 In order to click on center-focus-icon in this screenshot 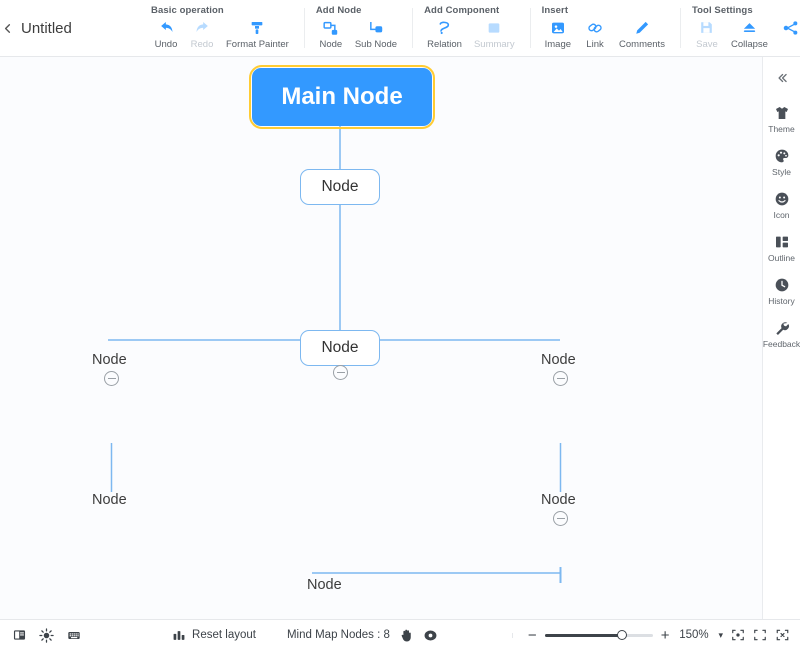, I will do `click(738, 635)`.